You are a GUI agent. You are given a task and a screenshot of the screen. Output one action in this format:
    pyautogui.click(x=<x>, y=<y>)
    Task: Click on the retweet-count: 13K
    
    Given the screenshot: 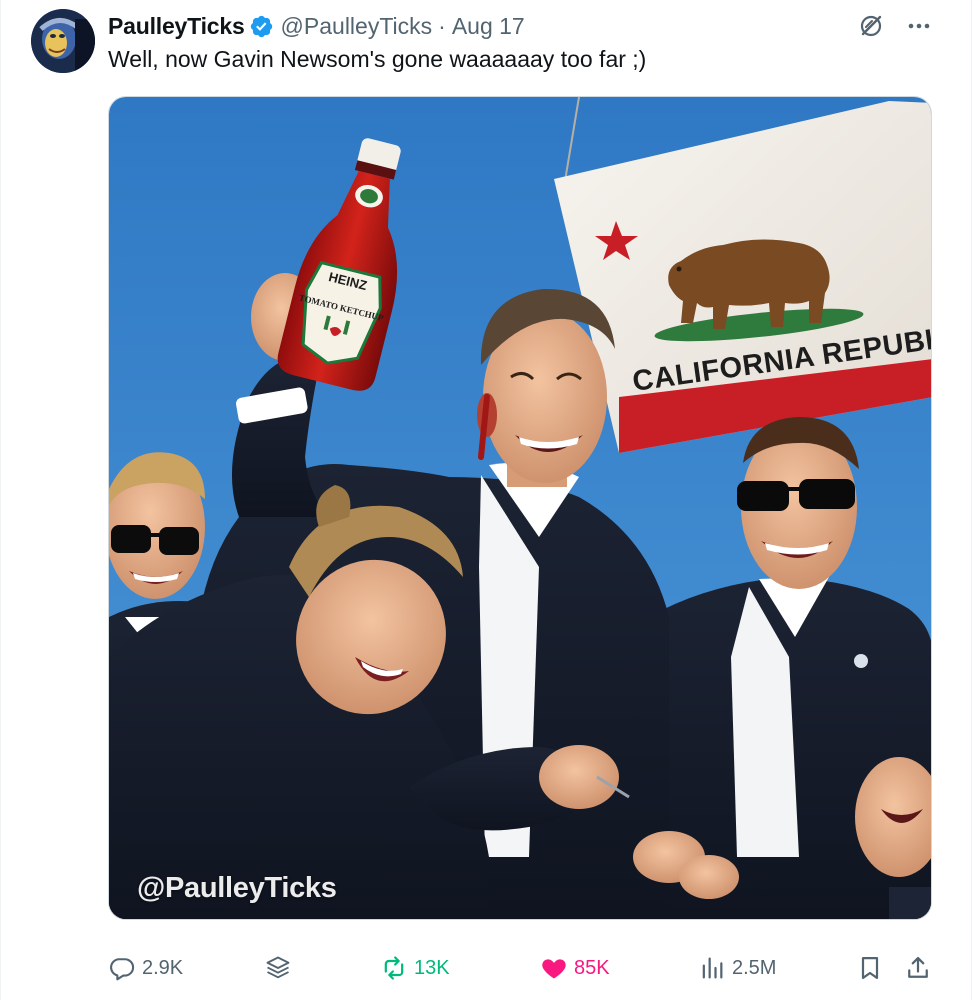 What is the action you would take?
    pyautogui.click(x=432, y=967)
    